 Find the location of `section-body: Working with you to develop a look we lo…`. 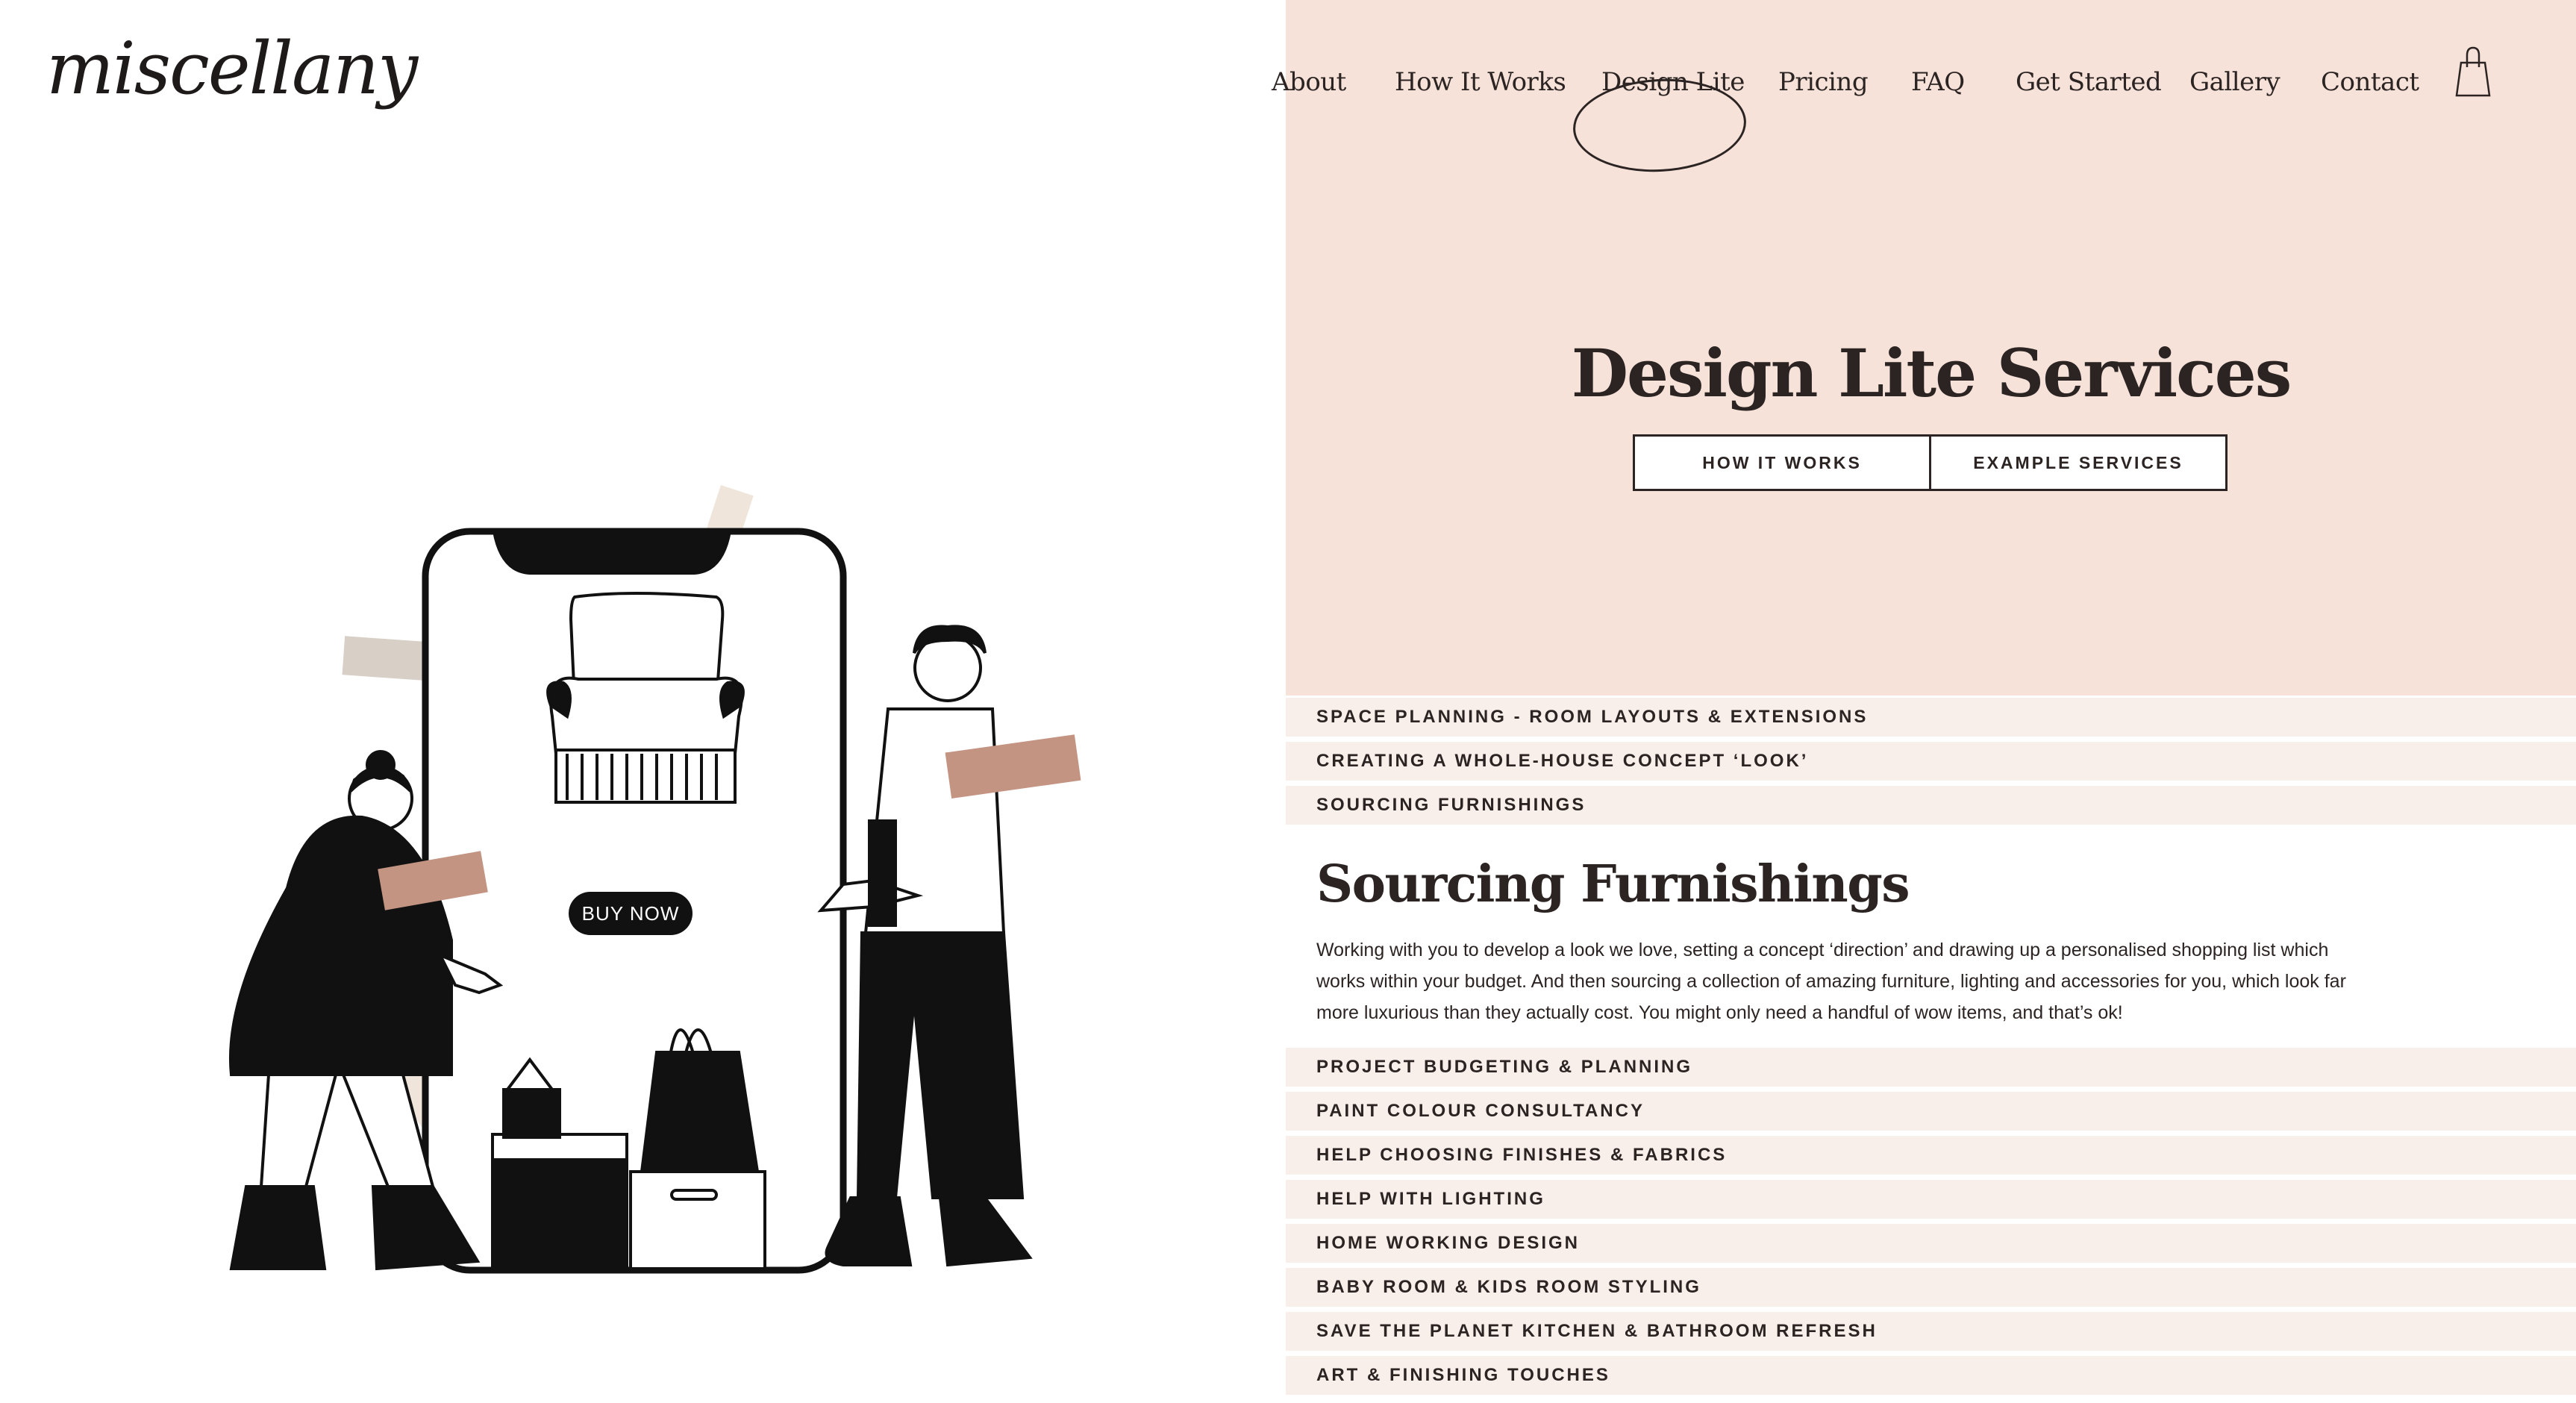

section-body: Working with you to develop a look we lo… is located at coordinates (1831, 982).